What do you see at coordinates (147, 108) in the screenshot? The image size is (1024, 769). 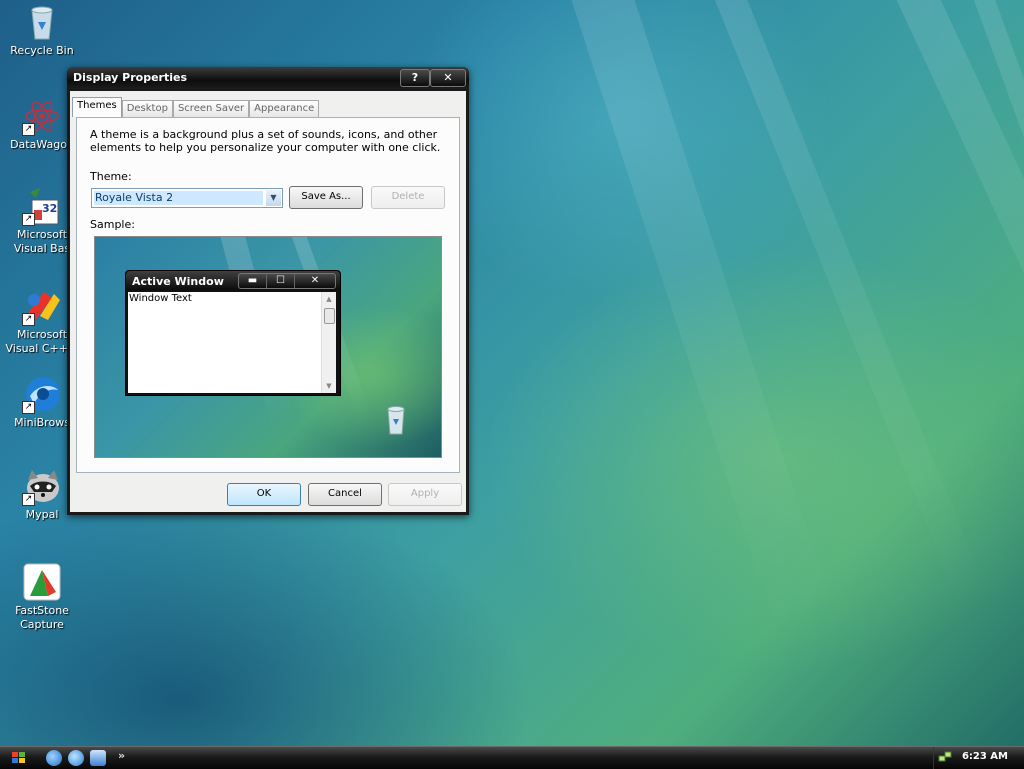 I see `tab-desktop: Desktop` at bounding box center [147, 108].